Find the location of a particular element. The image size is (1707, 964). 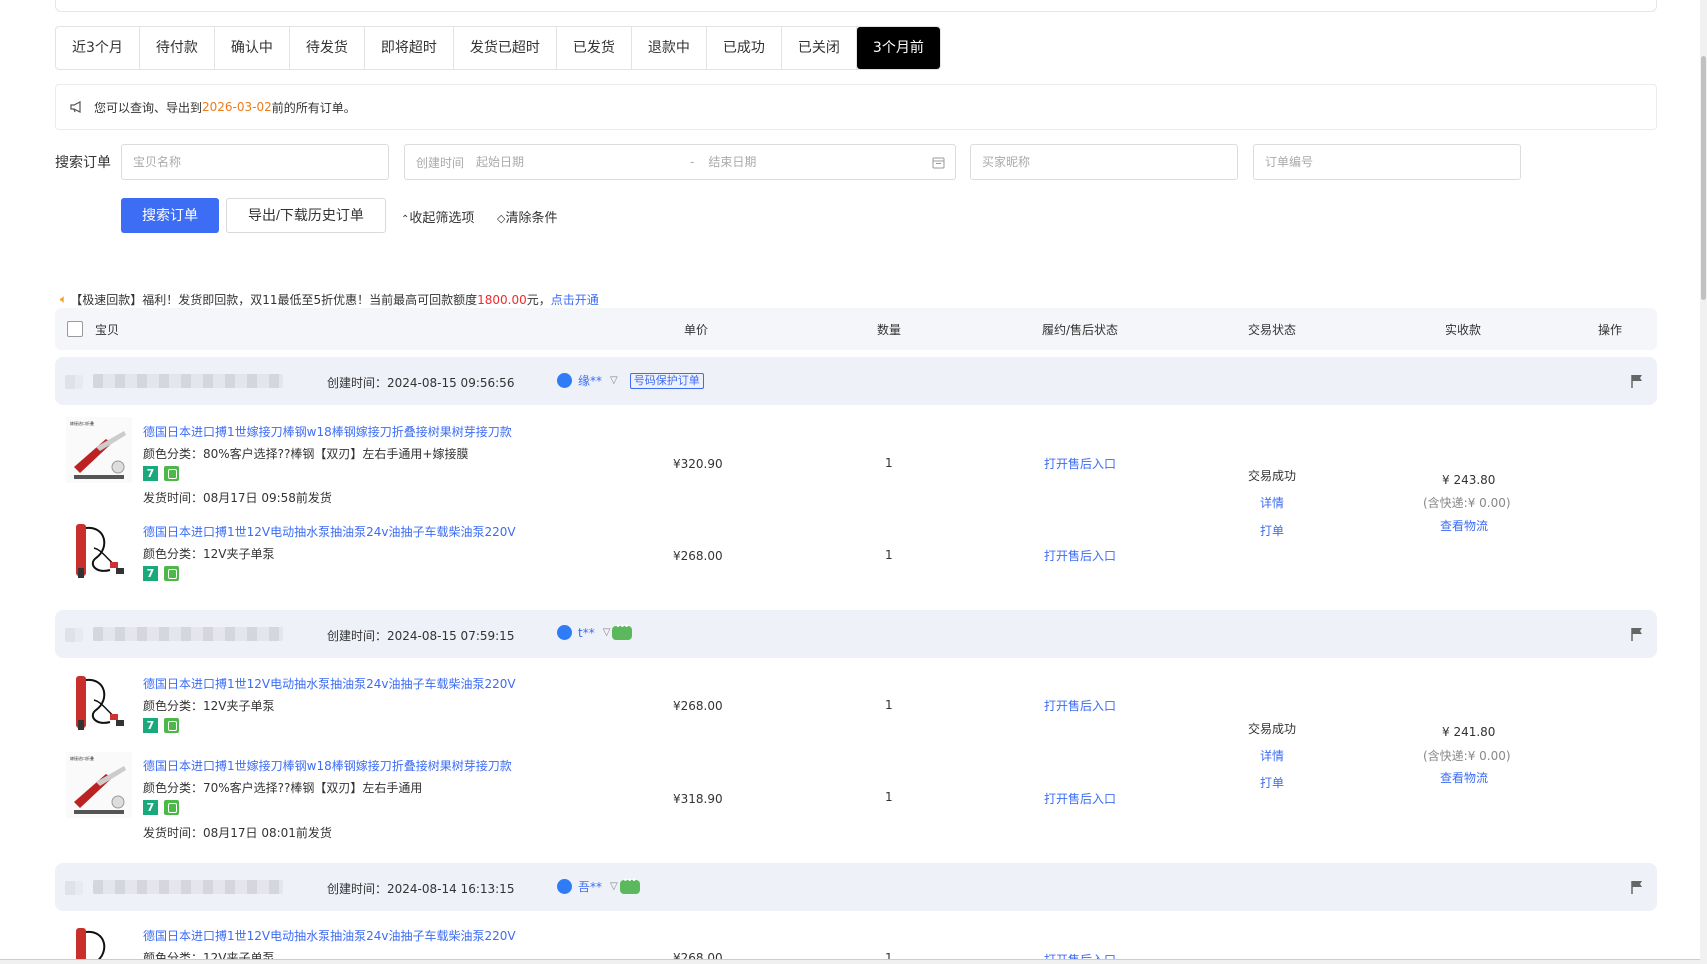

calendar-icon is located at coordinates (938, 162).